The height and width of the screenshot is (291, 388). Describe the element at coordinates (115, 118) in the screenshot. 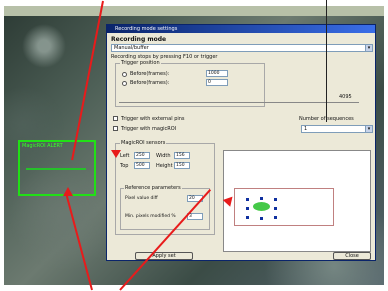

I see `external-trigger-checkbox` at that location.